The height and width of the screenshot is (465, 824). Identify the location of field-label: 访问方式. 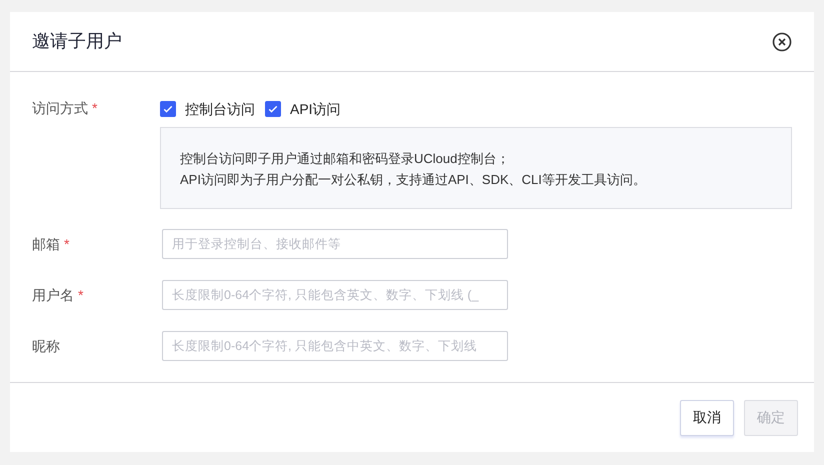
(60, 108).